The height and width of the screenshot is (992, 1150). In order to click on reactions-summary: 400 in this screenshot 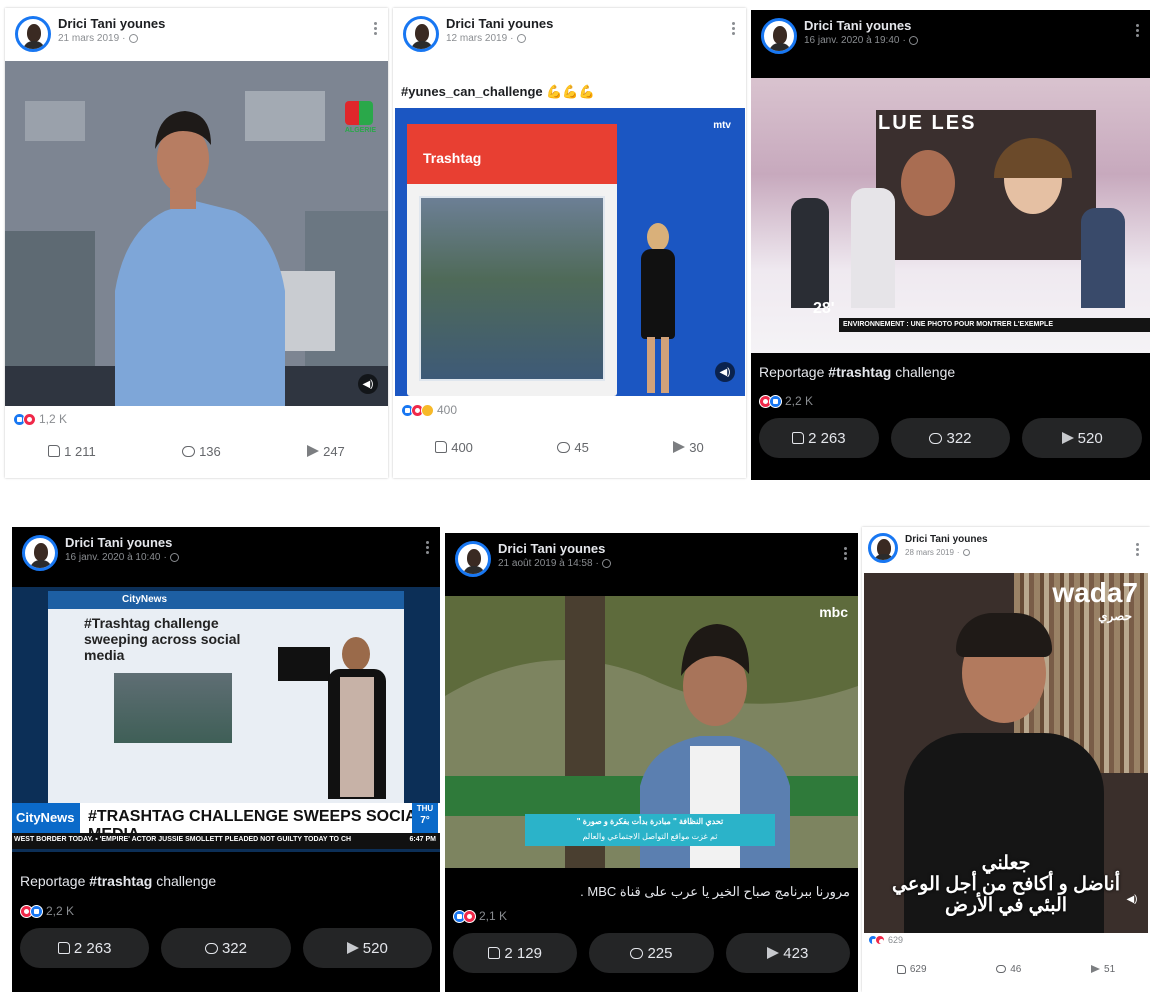, I will do `click(429, 410)`.